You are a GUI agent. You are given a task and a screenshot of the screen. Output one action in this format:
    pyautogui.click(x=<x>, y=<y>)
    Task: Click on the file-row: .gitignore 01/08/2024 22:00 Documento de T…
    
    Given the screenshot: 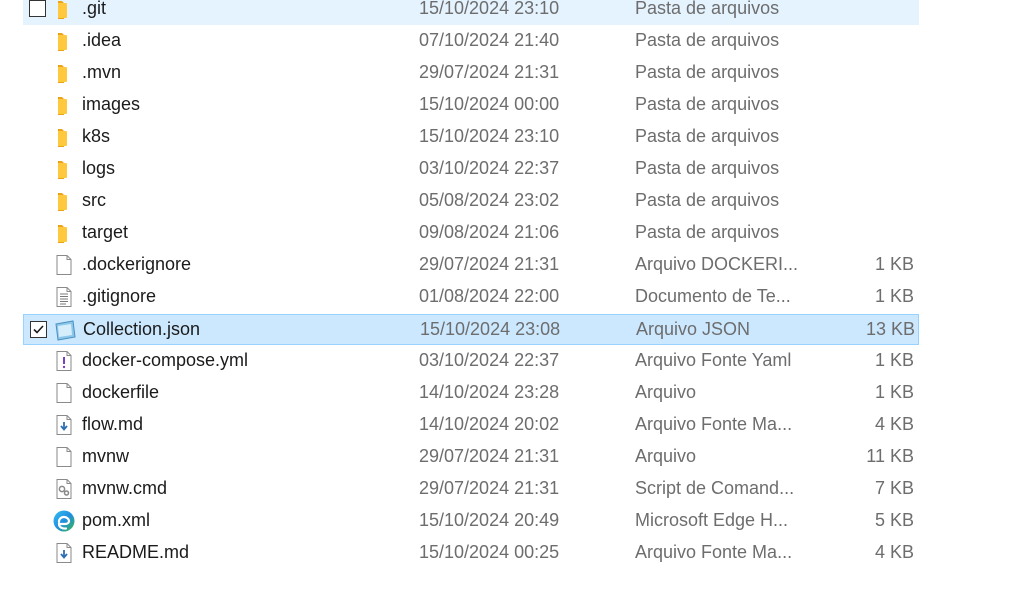 What is the action you would take?
    pyautogui.click(x=471, y=297)
    